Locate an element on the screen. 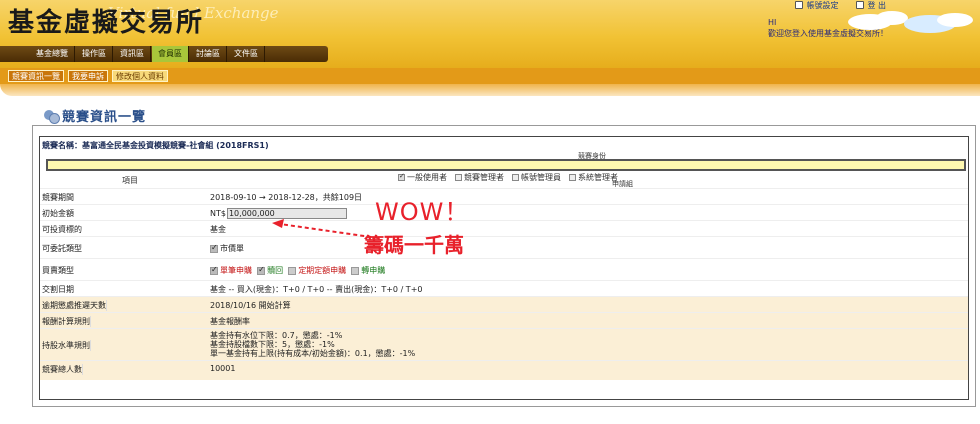 This screenshot has height=424, width=980. role-option-competition-admin: 競賽管理者 is located at coordinates (479, 177).